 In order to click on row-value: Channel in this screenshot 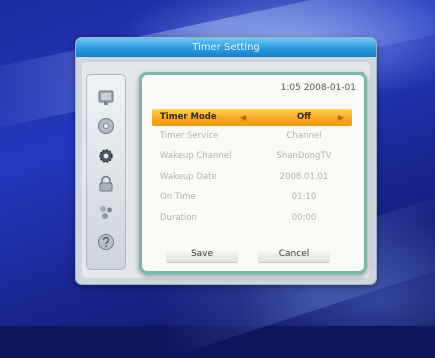, I will do `click(304, 136)`.